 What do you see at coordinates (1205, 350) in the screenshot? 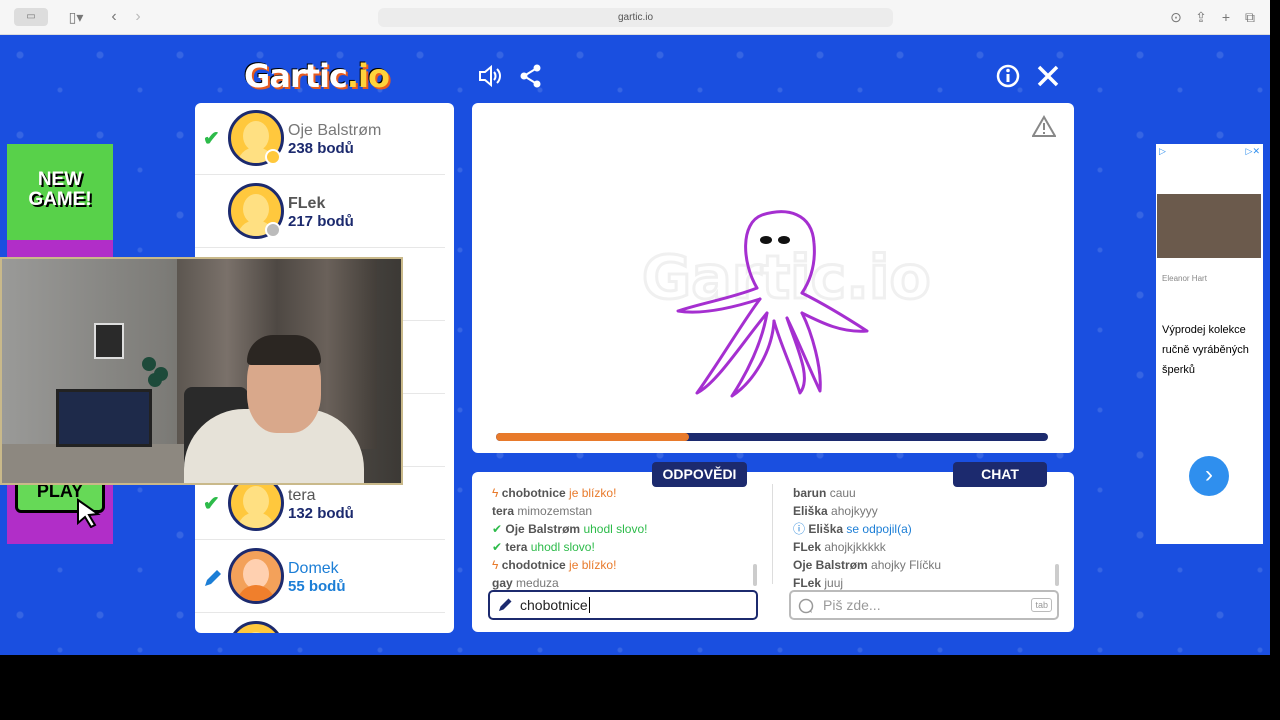
I see `ad-text: Výprodej kolekce ručně vyráběných šperků` at bounding box center [1205, 350].